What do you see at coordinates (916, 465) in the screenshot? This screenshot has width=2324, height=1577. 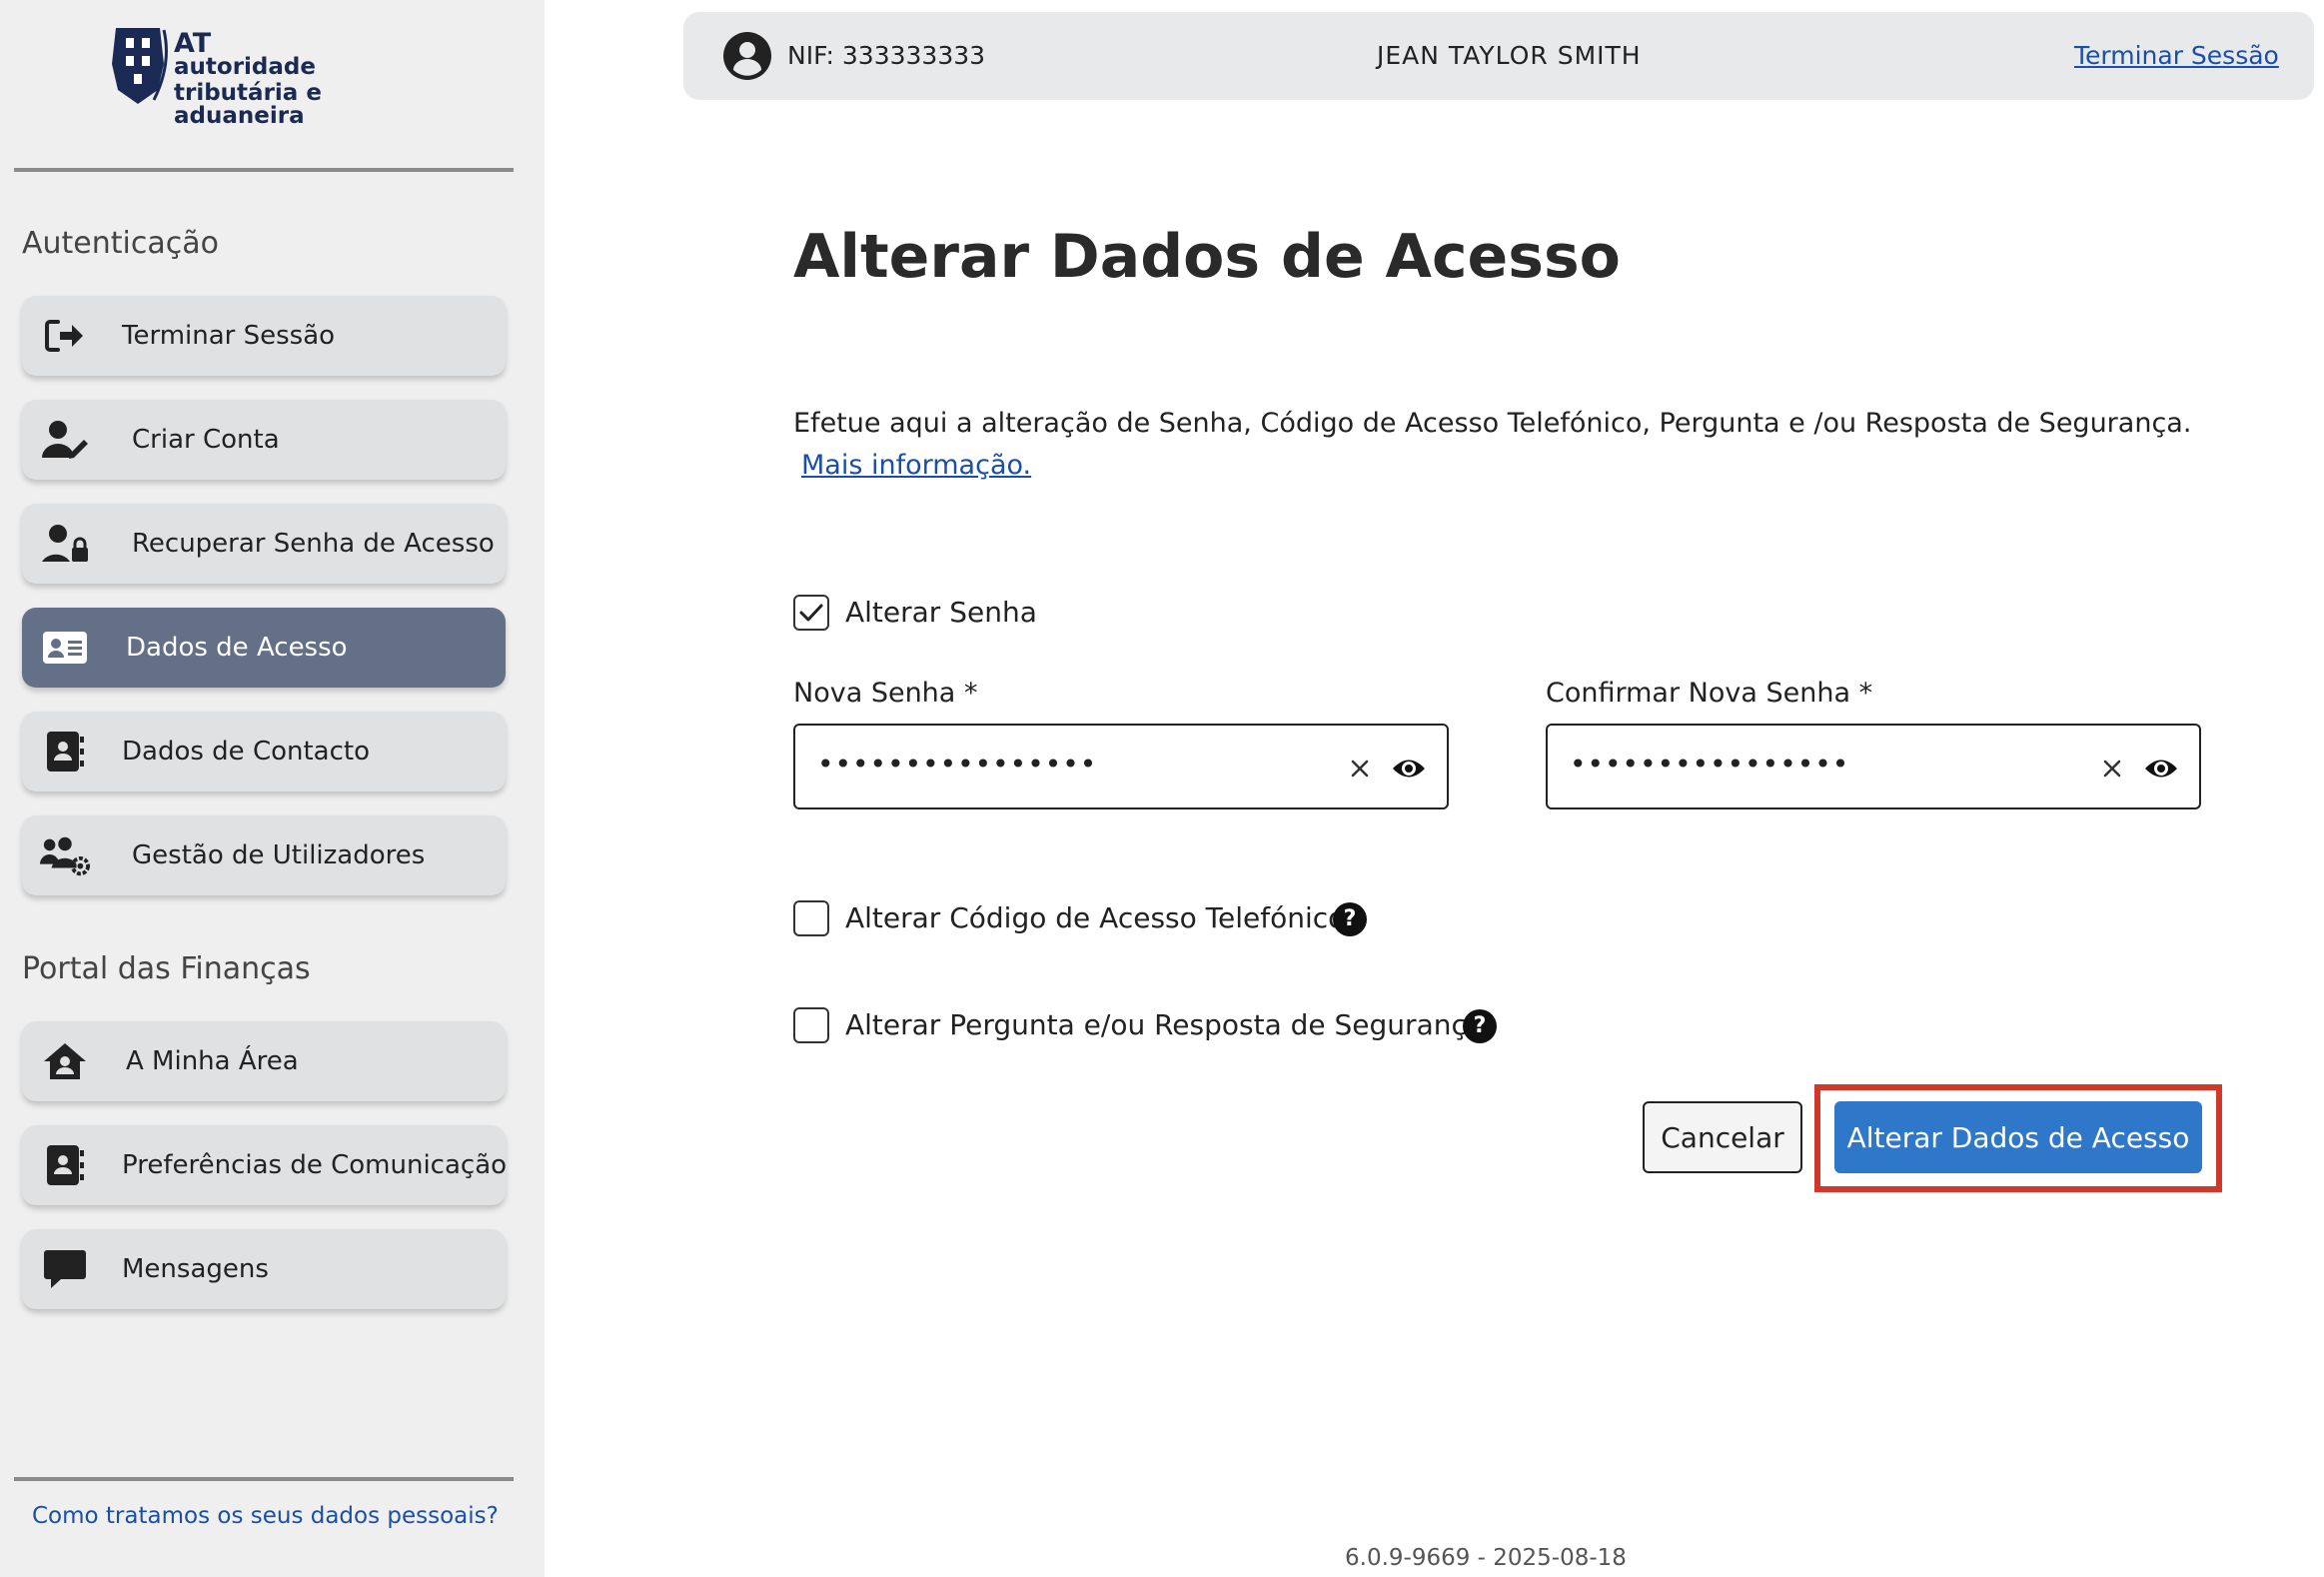 I see `more-info-link: Mais informação.` at bounding box center [916, 465].